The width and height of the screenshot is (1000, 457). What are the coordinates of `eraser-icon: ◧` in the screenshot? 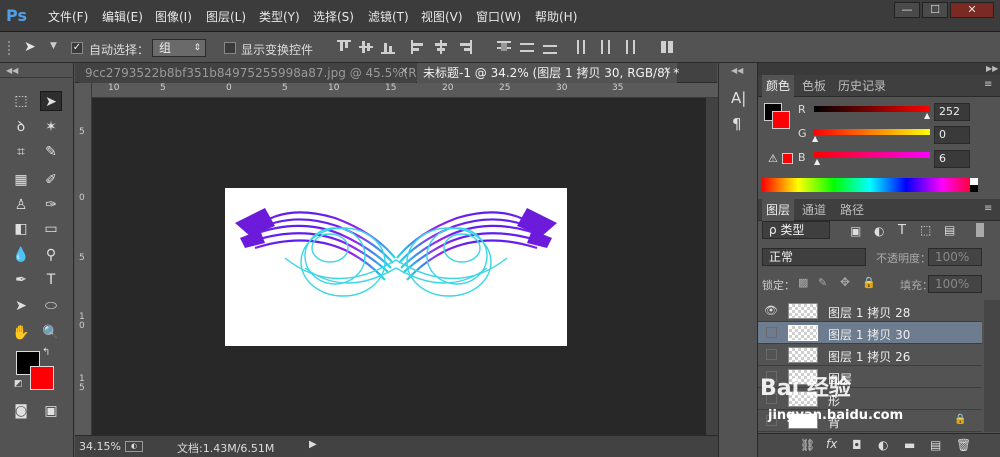 It's located at (21, 229).